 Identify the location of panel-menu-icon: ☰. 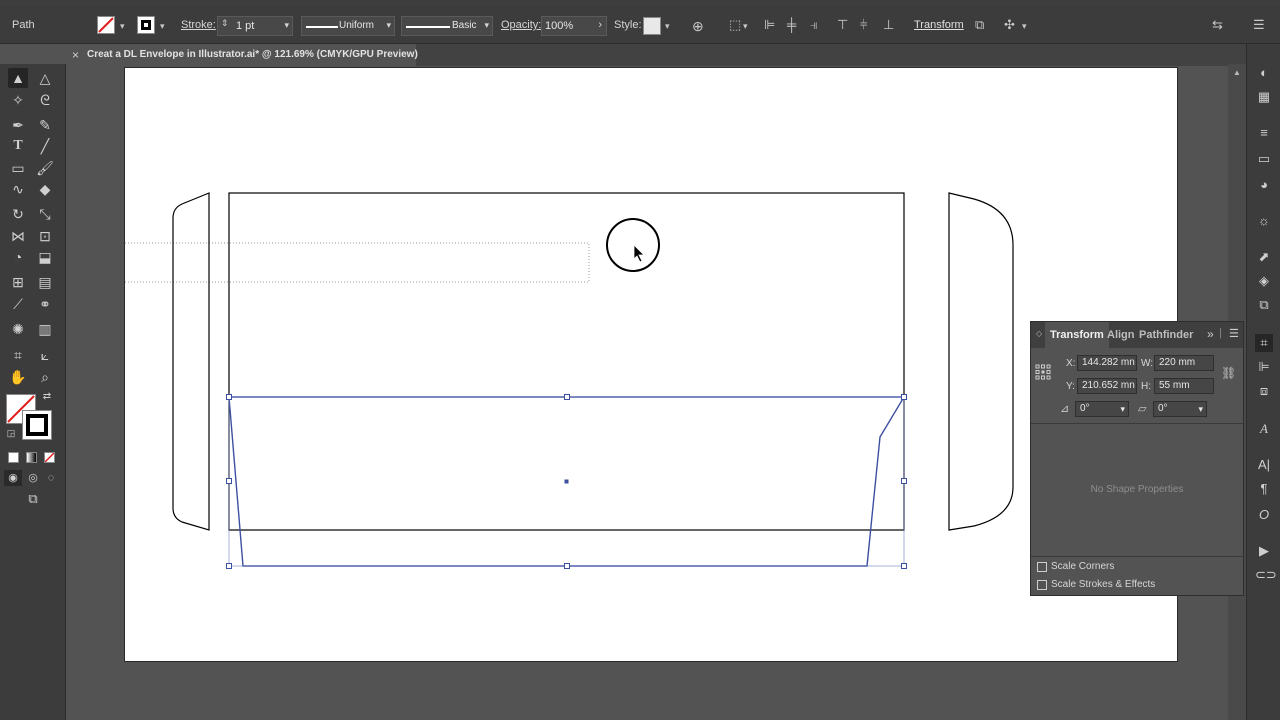
(1234, 333).